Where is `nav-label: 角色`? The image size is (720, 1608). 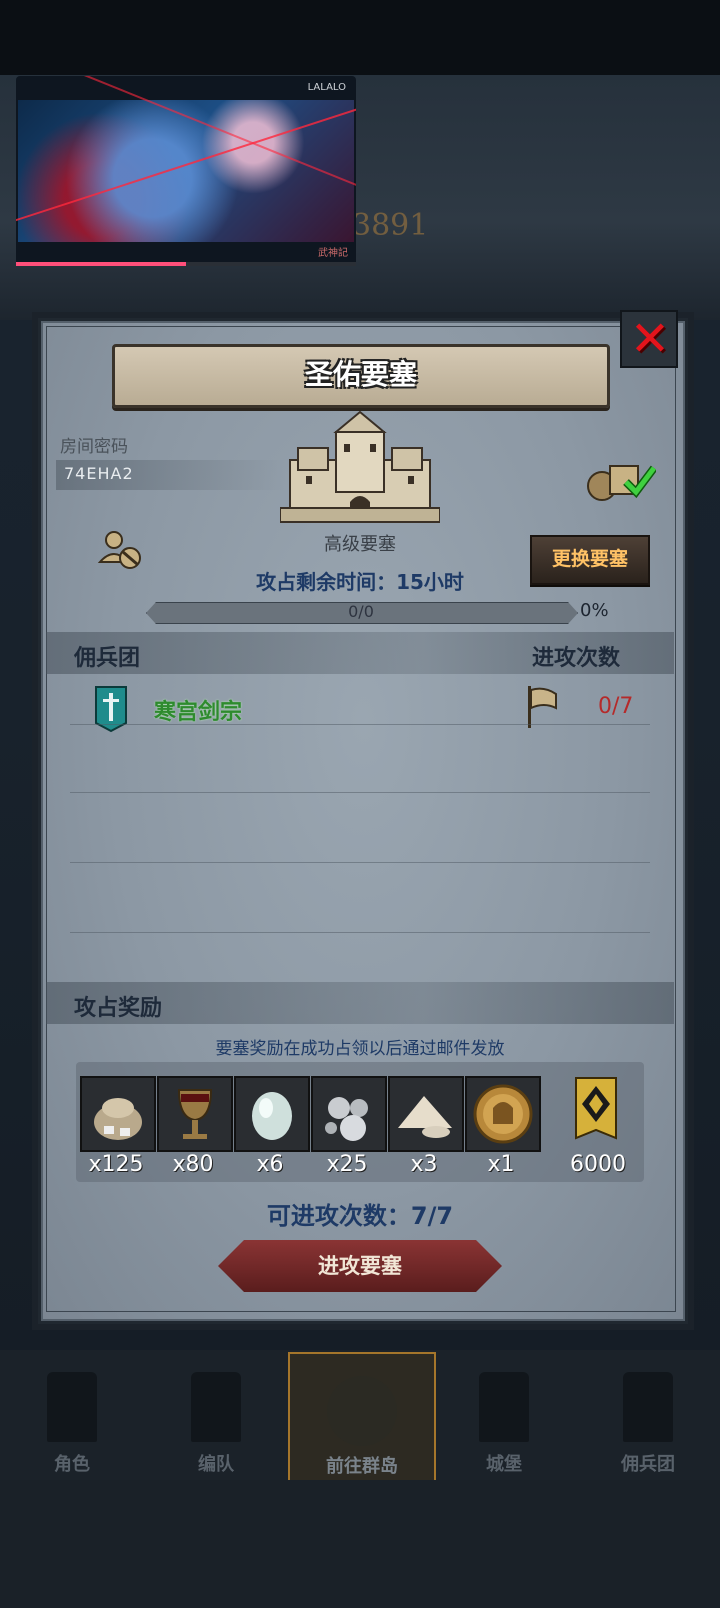 nav-label: 角色 is located at coordinates (72, 1464).